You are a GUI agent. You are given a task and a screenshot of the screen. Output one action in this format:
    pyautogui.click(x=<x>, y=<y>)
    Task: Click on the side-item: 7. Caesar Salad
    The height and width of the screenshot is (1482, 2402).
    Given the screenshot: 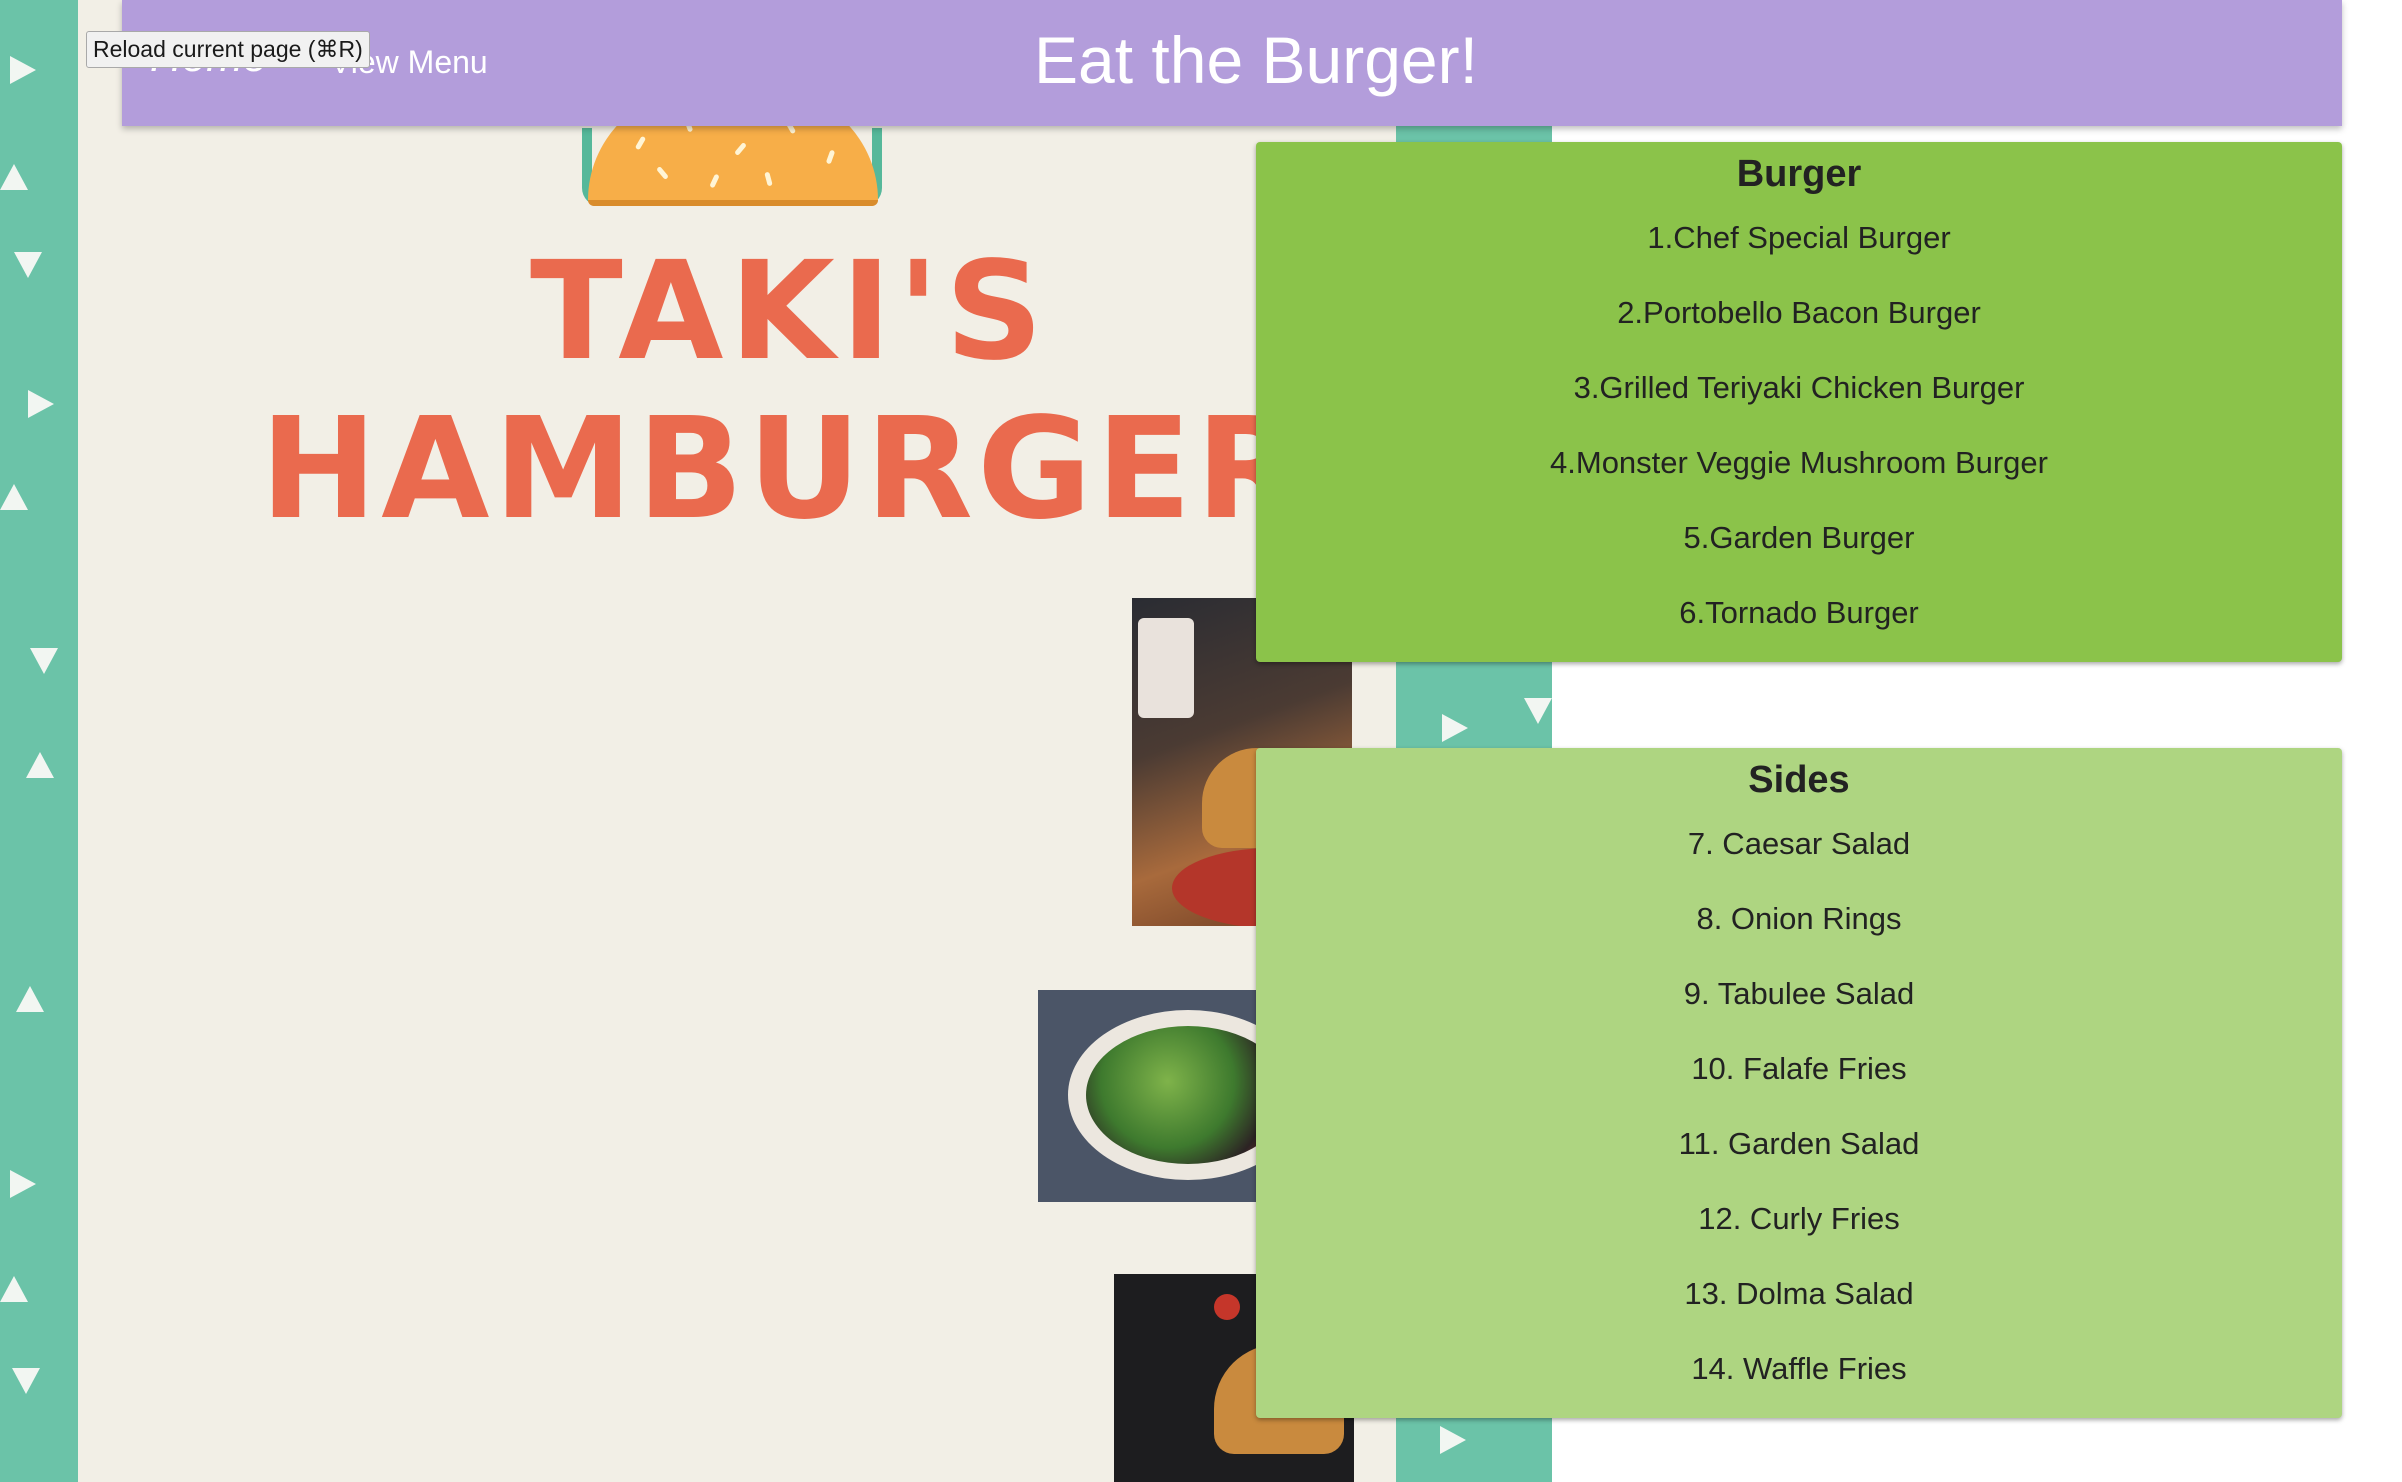 What is the action you would take?
    pyautogui.click(x=1799, y=843)
    